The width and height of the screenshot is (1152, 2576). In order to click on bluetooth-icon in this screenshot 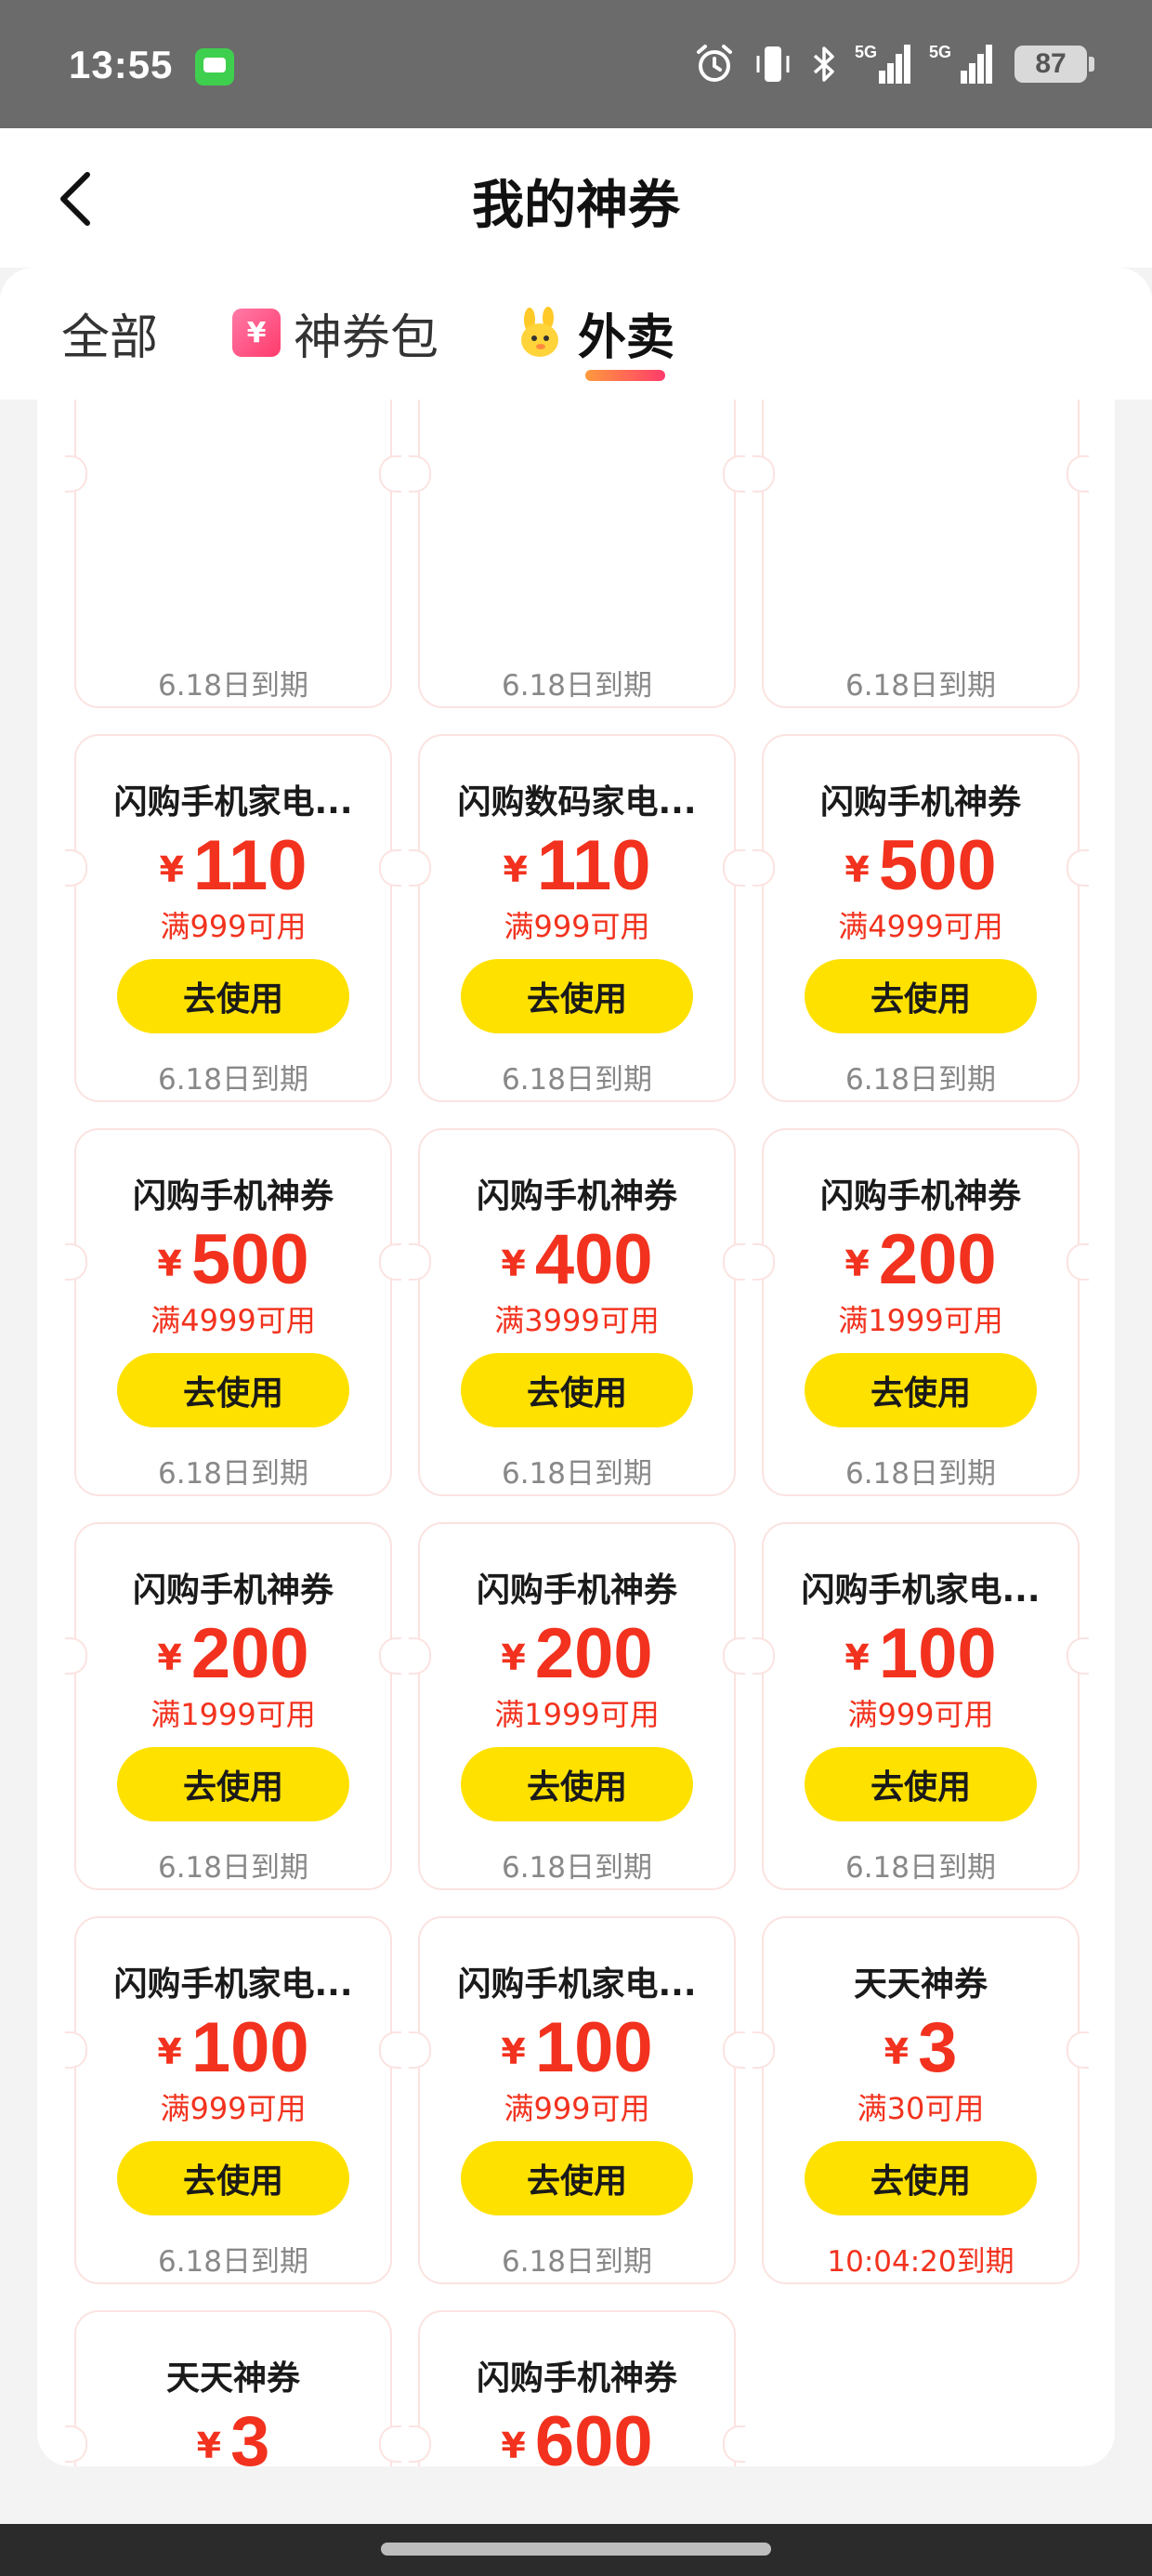, I will do `click(823, 64)`.